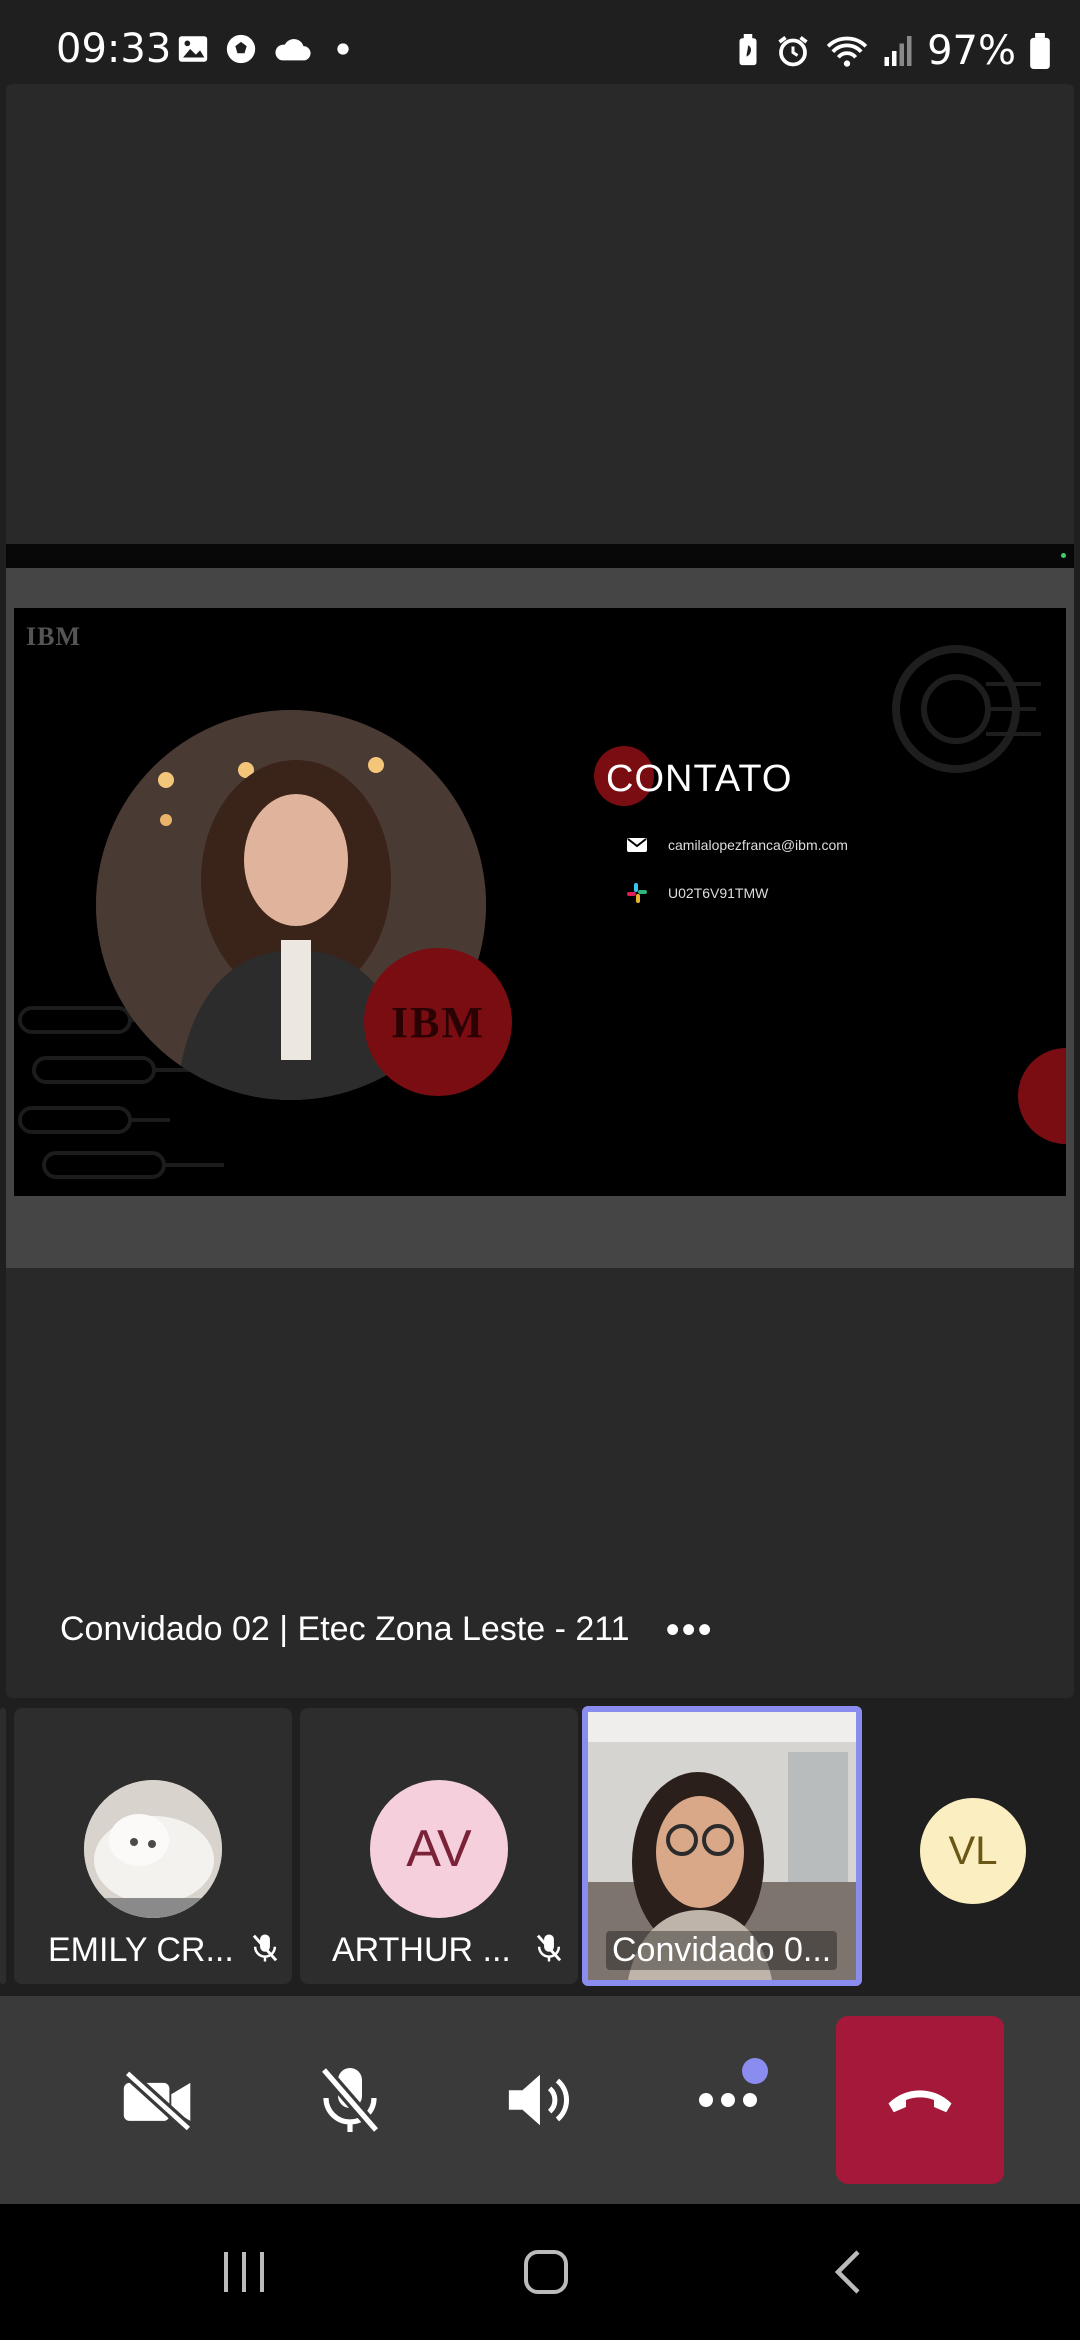  I want to click on meeting-title: Convidado 02 | Etec Zona Leste - 211, so click(345, 1629).